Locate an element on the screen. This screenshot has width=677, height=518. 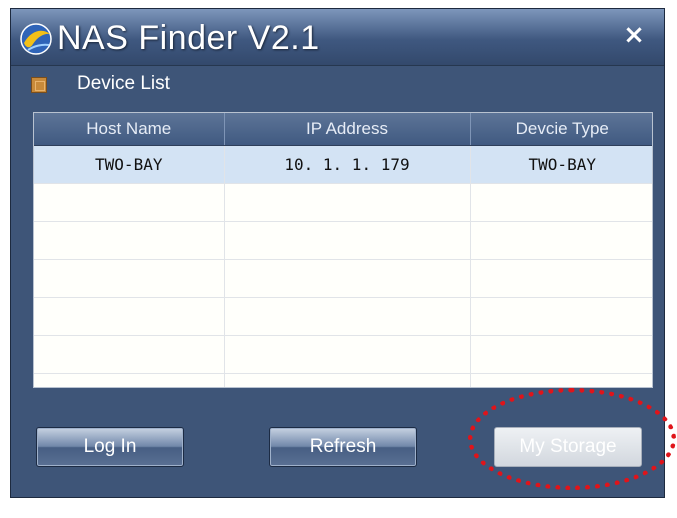
column-header-host-name: Host Name is located at coordinates (129, 129).